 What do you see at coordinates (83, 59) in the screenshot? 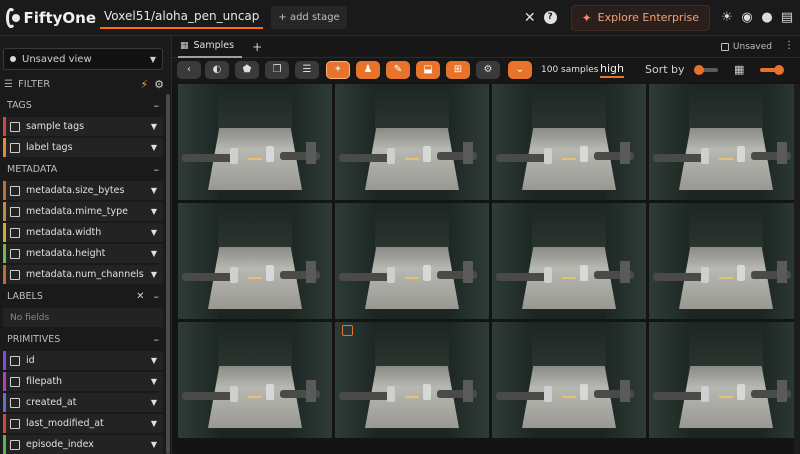
I see `view-select: Unsaved view ▼` at bounding box center [83, 59].